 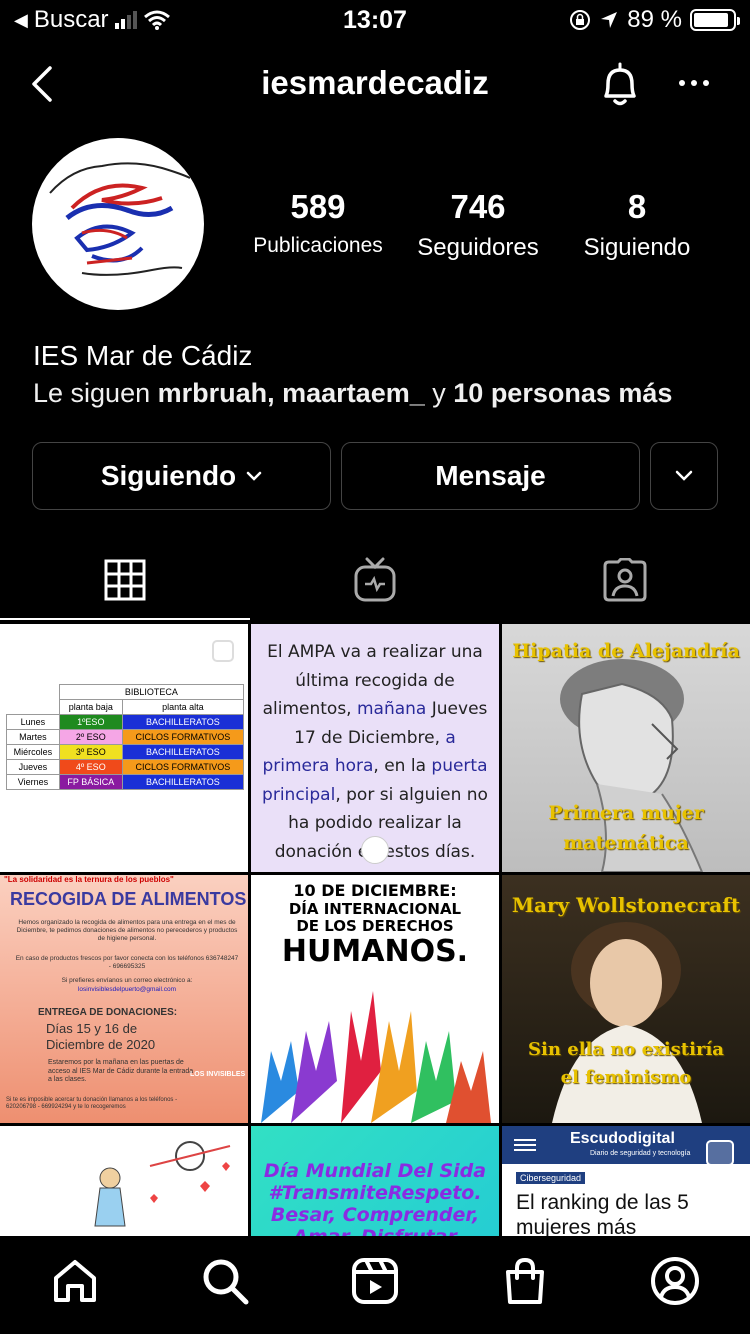 What do you see at coordinates (128, 899) in the screenshot?
I see `food-drive-title: RECOGIDA DE ALIMENTOS` at bounding box center [128, 899].